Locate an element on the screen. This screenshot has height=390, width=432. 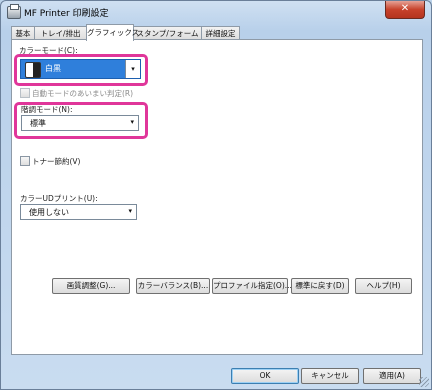
gradation-dropdown: 標準 ▾ is located at coordinates (80, 123).